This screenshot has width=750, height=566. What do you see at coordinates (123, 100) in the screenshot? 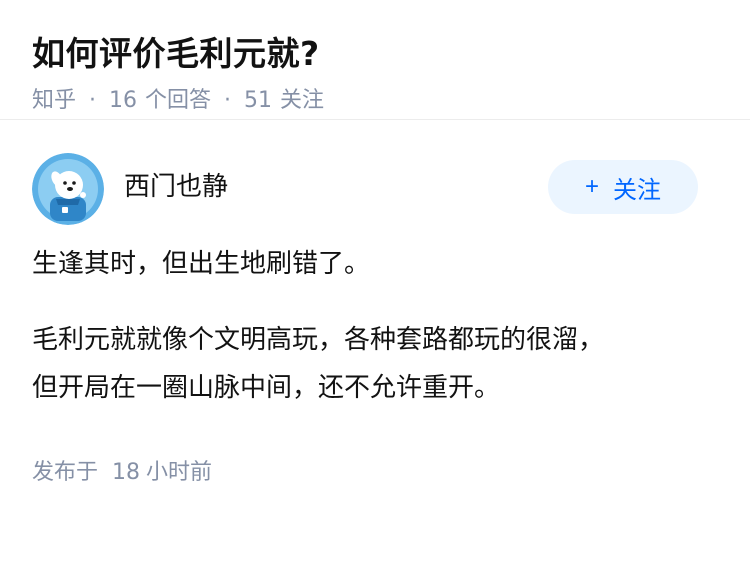
I see `answers-count: 16` at bounding box center [123, 100].